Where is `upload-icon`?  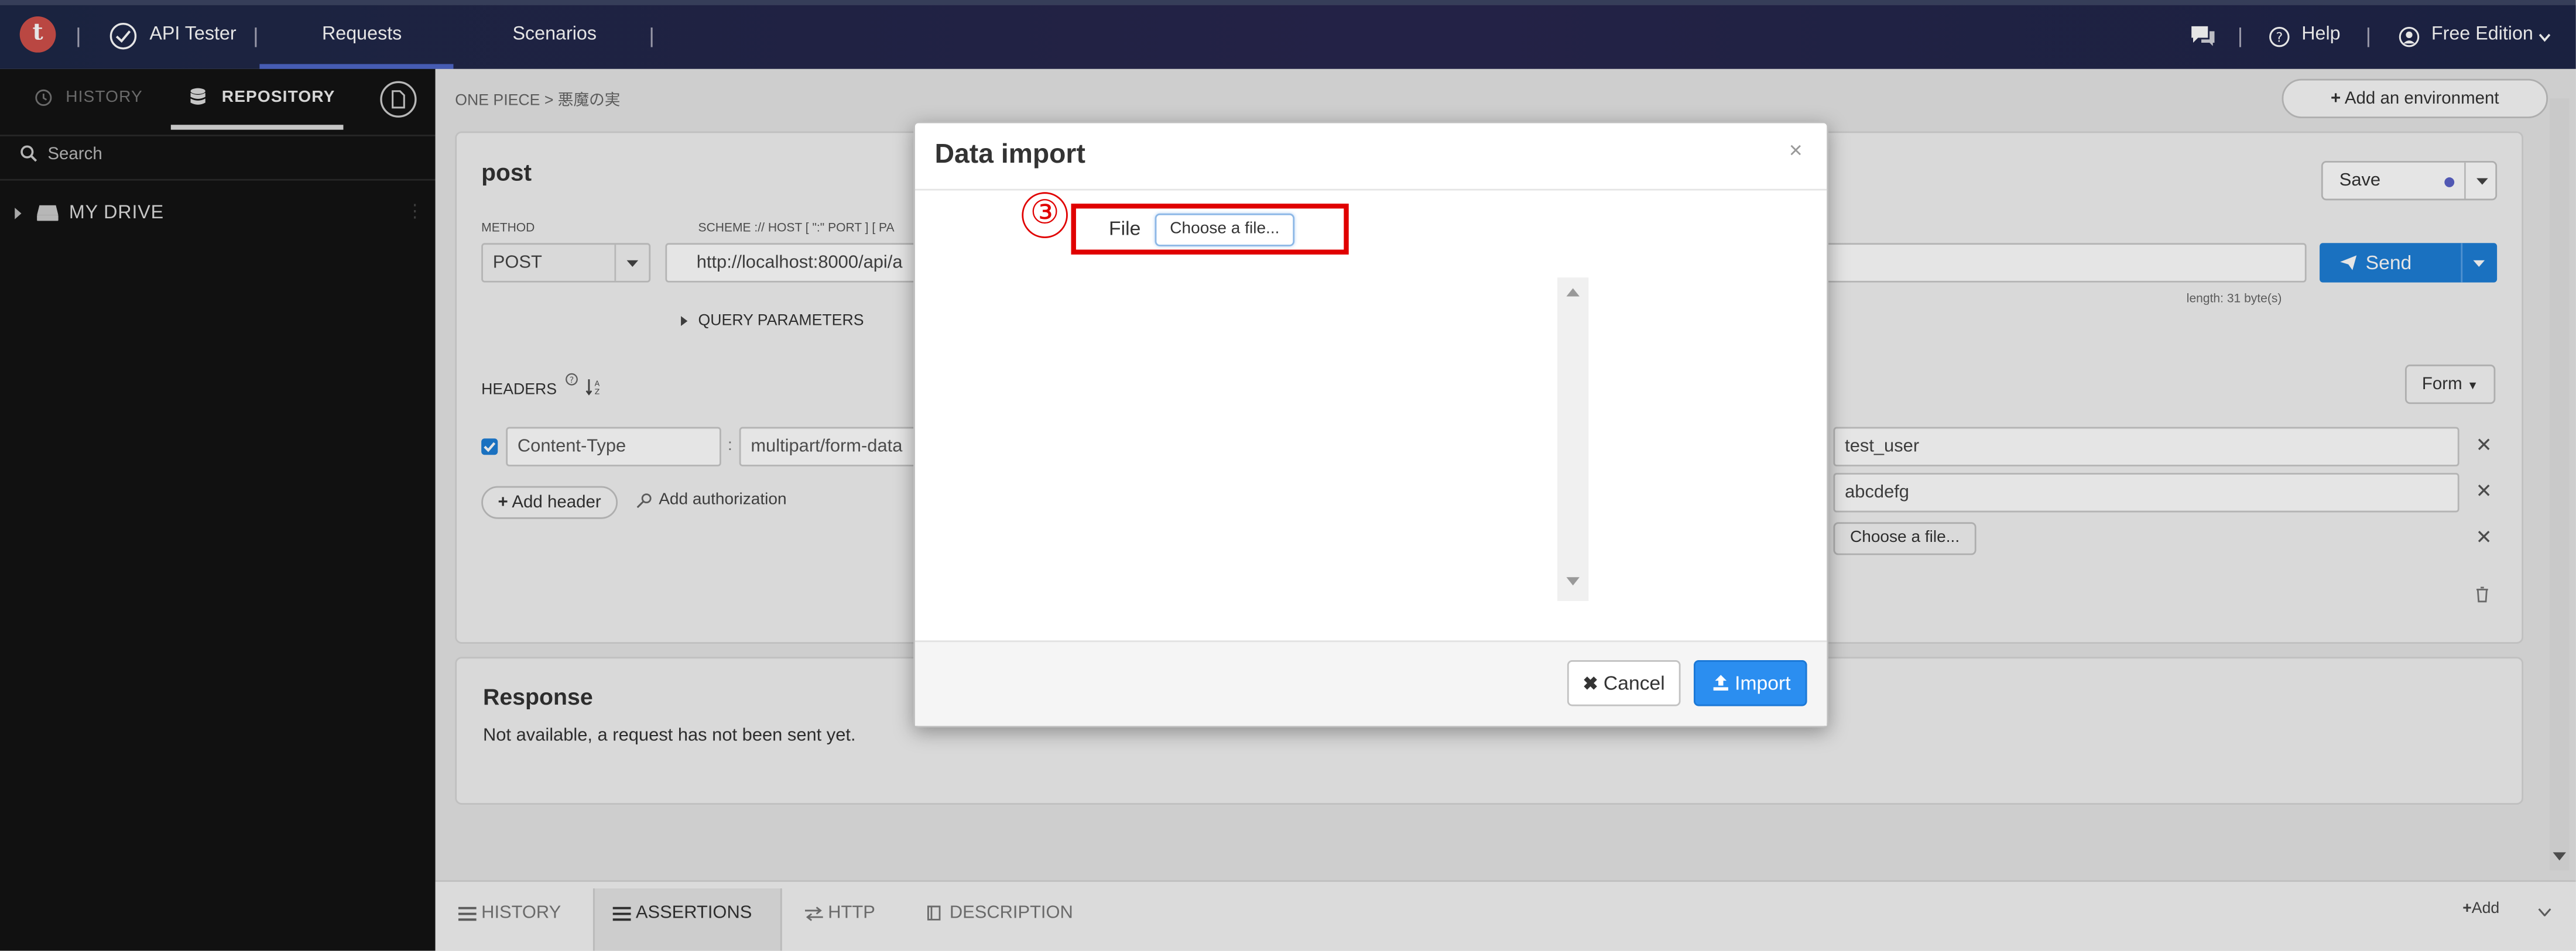 upload-icon is located at coordinates (1721, 682).